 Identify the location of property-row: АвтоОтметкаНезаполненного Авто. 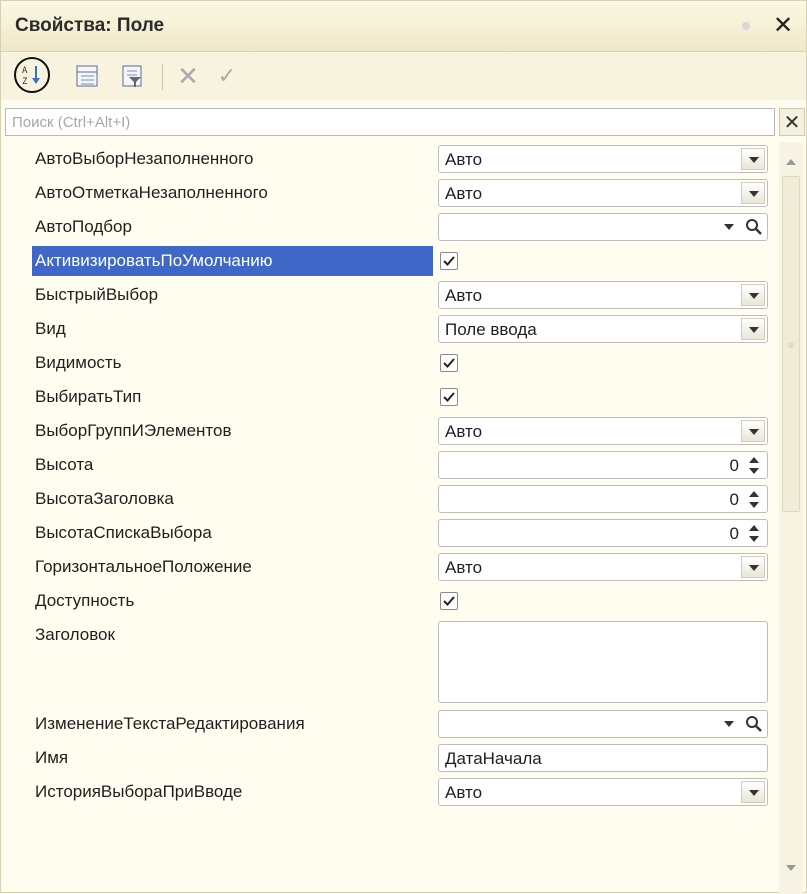
(397, 193).